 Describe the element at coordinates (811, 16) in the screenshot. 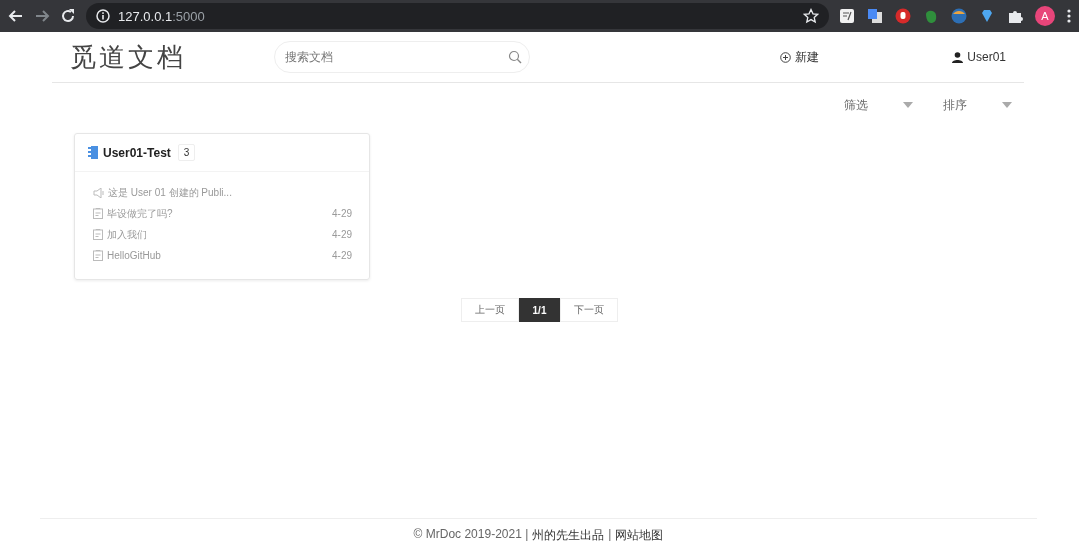

I see `star-icon` at that location.